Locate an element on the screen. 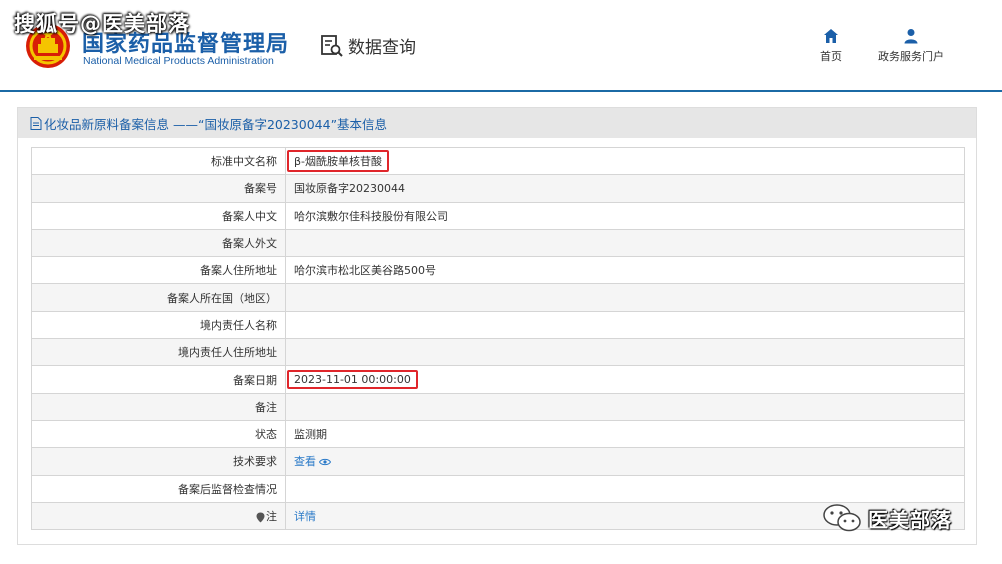 The height and width of the screenshot is (564, 1002). watermark-top: 搜狐号@医美部落 is located at coordinates (102, 24).